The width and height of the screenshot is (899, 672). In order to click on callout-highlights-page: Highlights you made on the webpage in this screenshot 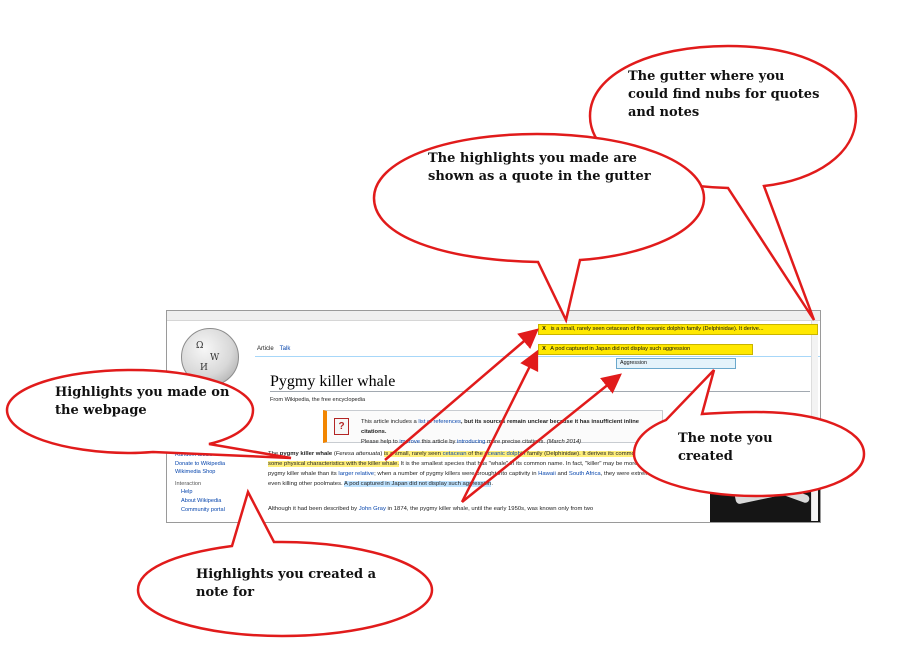, I will do `click(149, 418)`.